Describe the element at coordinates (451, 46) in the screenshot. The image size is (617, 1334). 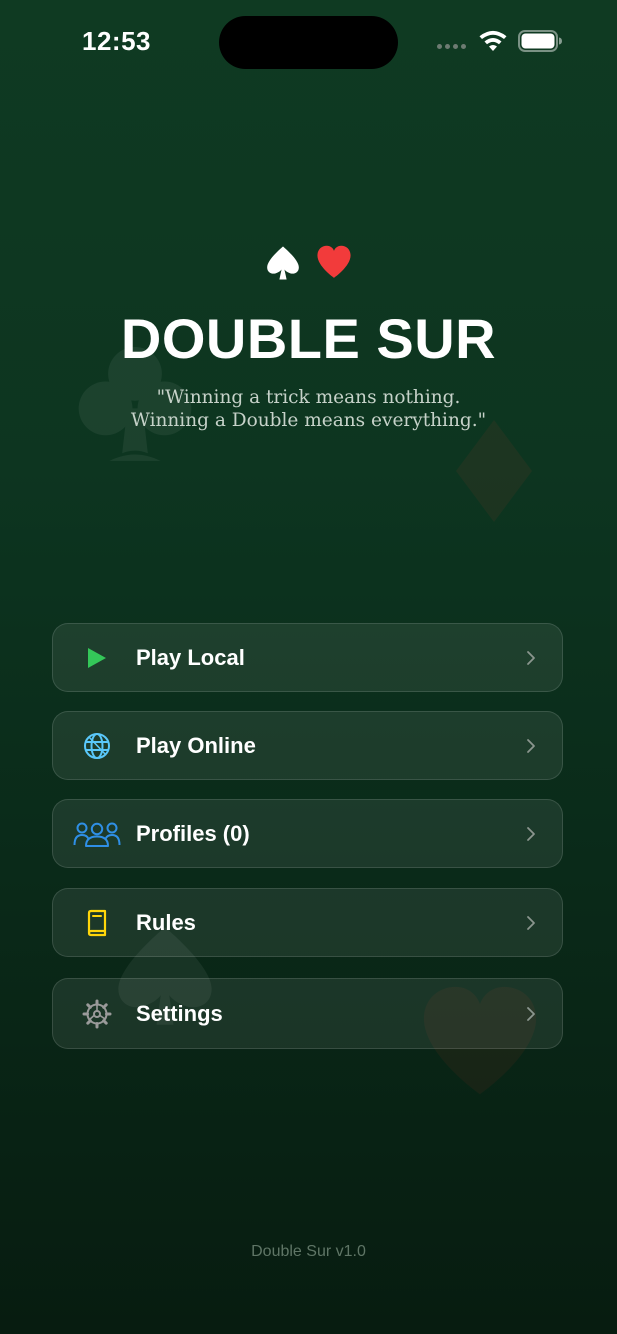
I see `cellular-dots-icon` at that location.